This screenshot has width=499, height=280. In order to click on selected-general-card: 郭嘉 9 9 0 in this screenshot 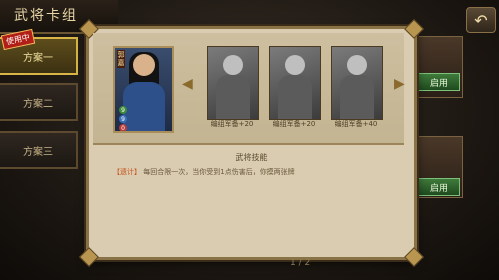, I will do `click(143, 89)`.